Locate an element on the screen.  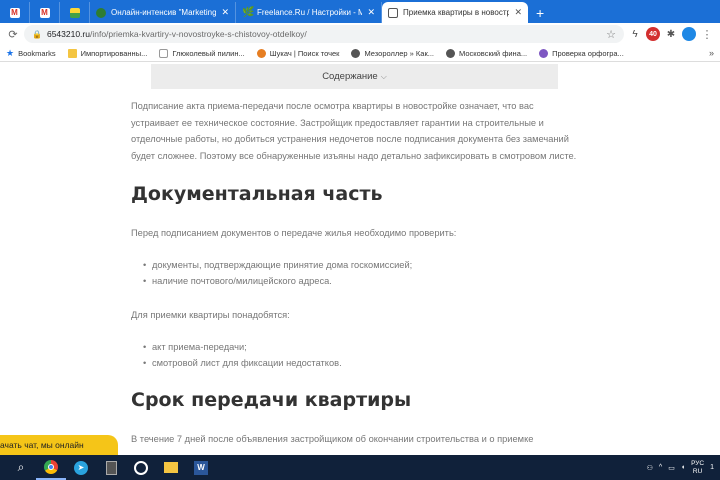
image-icon is located at coordinates (74, 12).